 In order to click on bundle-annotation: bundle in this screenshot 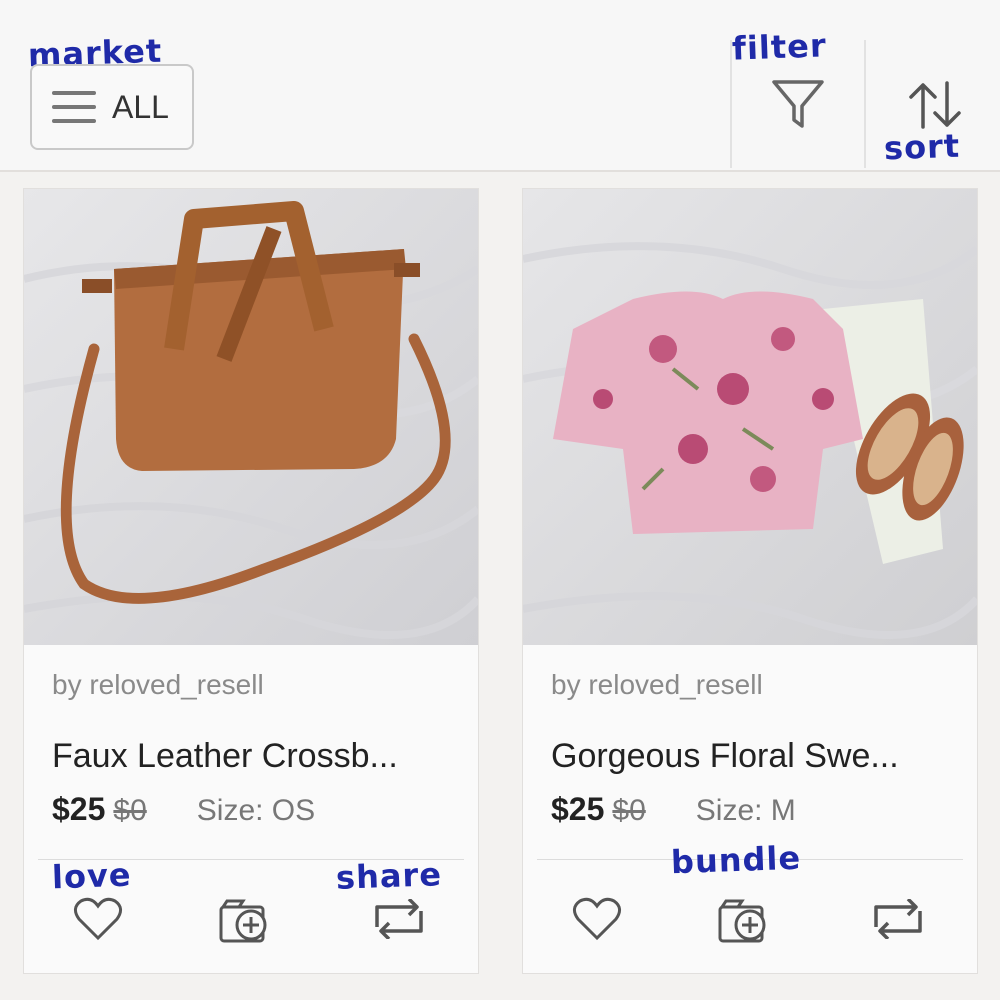, I will do `click(736, 860)`.